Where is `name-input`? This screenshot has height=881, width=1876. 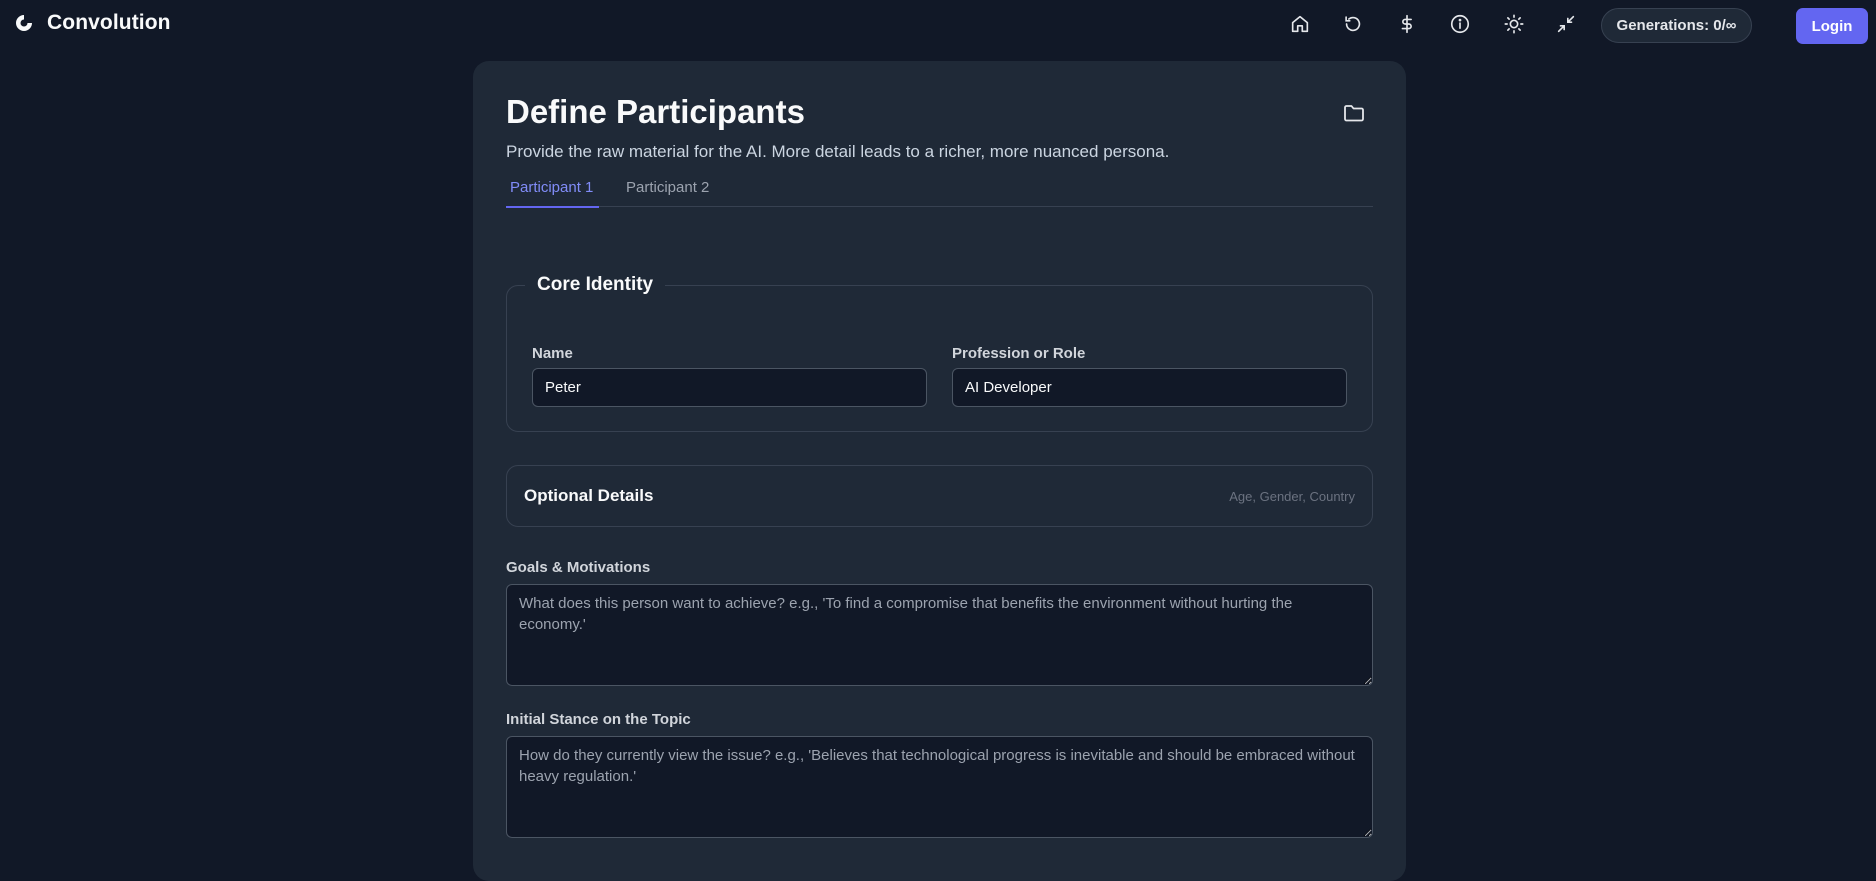
name-input is located at coordinates (729, 387).